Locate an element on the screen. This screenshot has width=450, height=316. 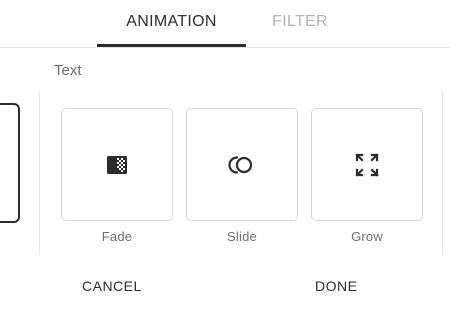
fade-option is located at coordinates (117, 164).